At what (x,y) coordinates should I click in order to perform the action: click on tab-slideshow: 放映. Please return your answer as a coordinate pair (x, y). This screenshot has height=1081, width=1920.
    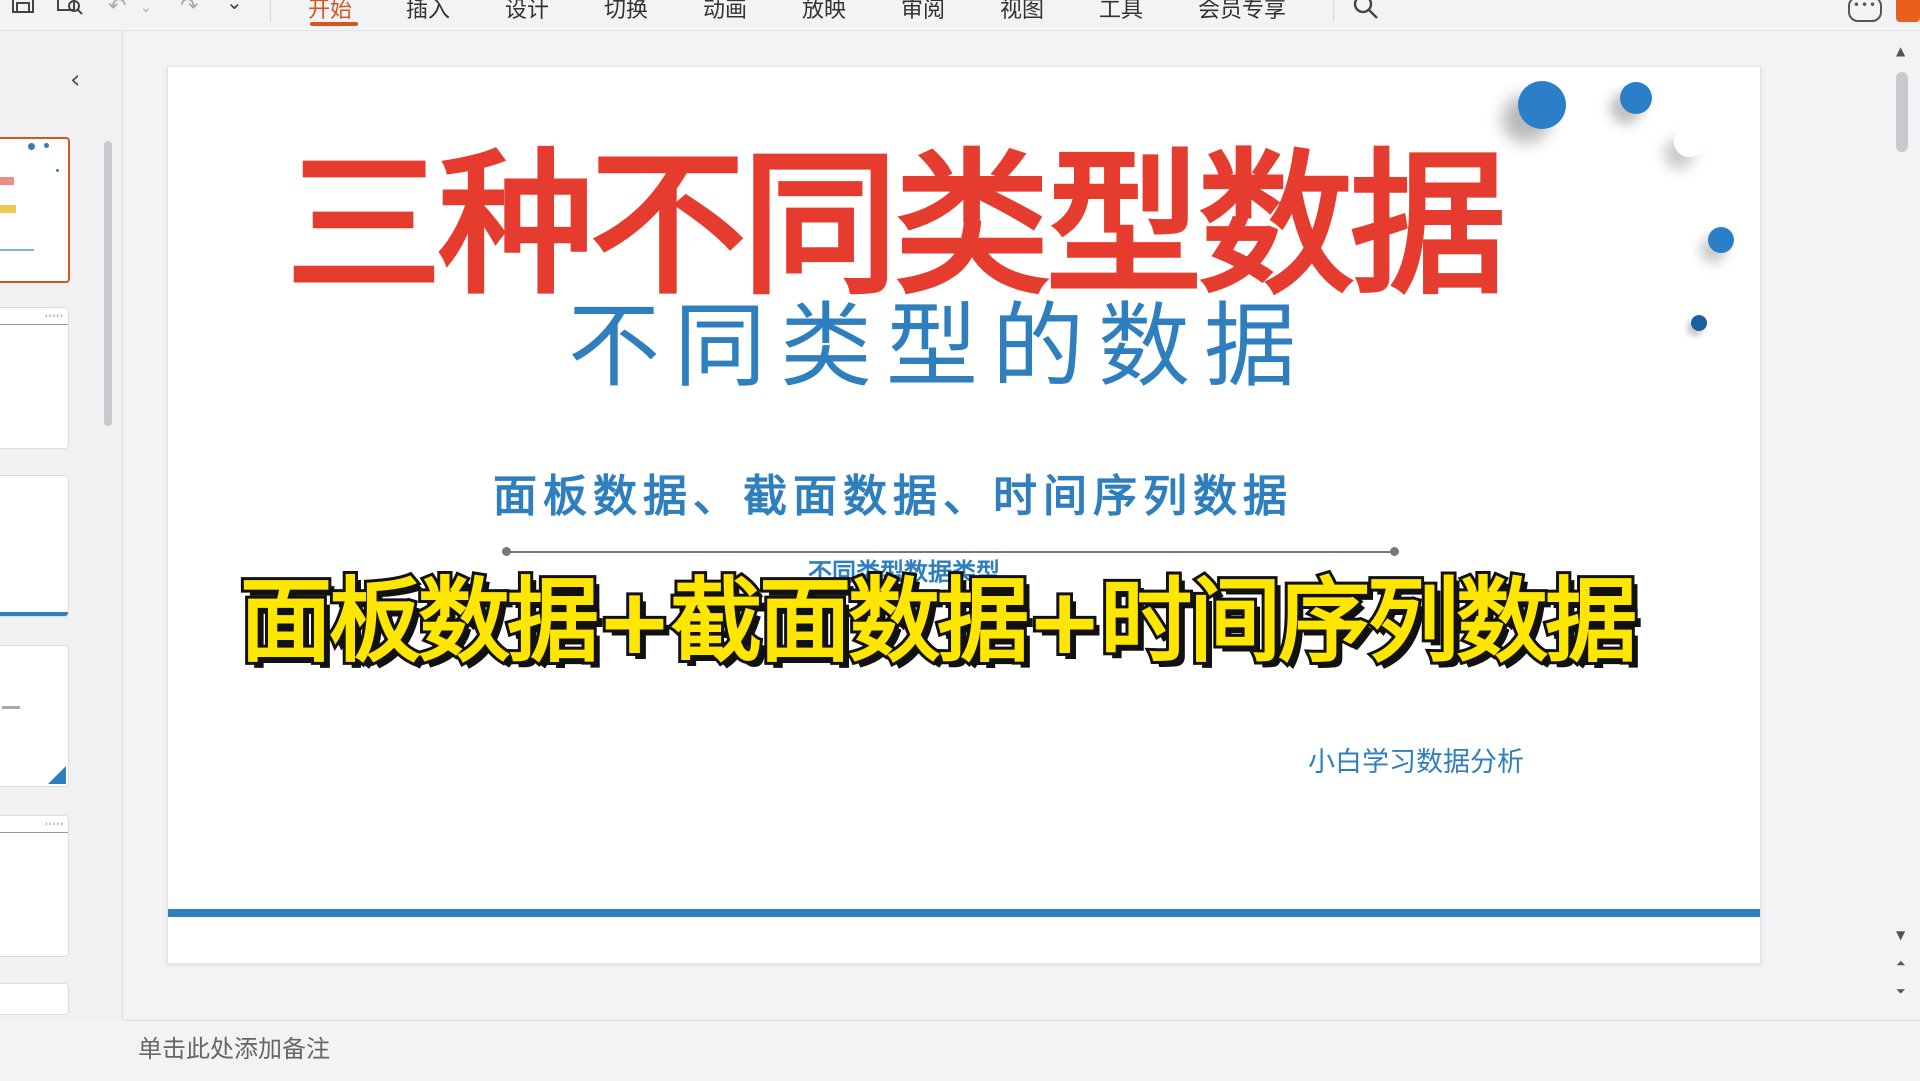
    Looking at the image, I should click on (824, 12).